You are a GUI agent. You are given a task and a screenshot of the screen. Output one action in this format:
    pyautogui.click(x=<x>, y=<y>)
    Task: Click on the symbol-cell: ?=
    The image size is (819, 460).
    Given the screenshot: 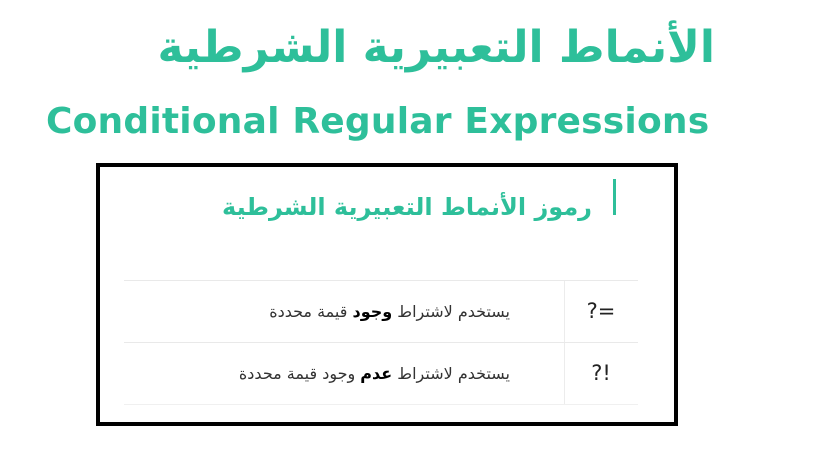 What is the action you would take?
    pyautogui.click(x=601, y=311)
    